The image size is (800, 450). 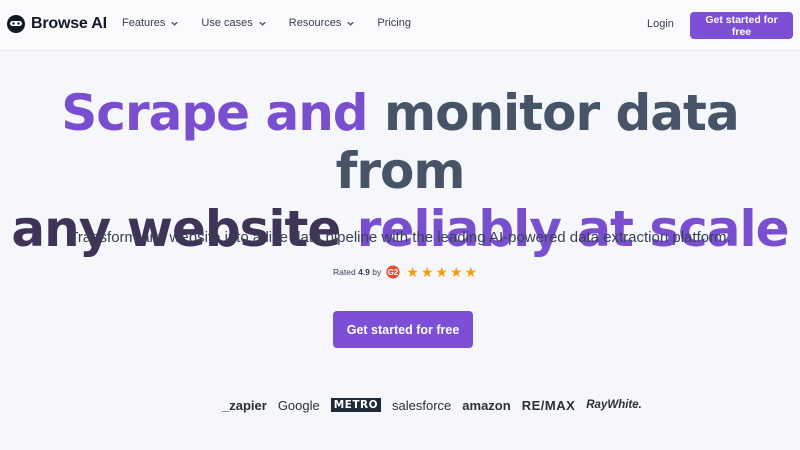 What do you see at coordinates (741, 25) in the screenshot?
I see `header-get-started-button: Get started for free` at bounding box center [741, 25].